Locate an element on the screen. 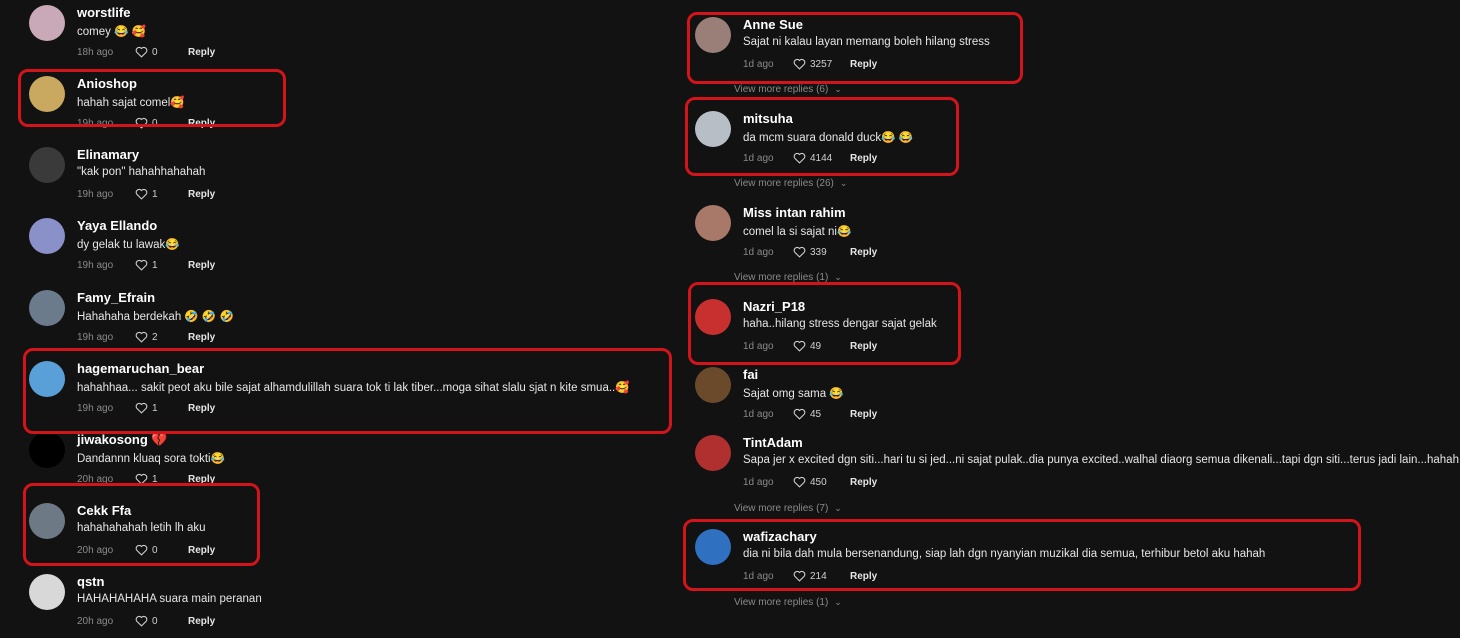  comment-text: comel la si sajat ni😂 is located at coordinates (797, 232).